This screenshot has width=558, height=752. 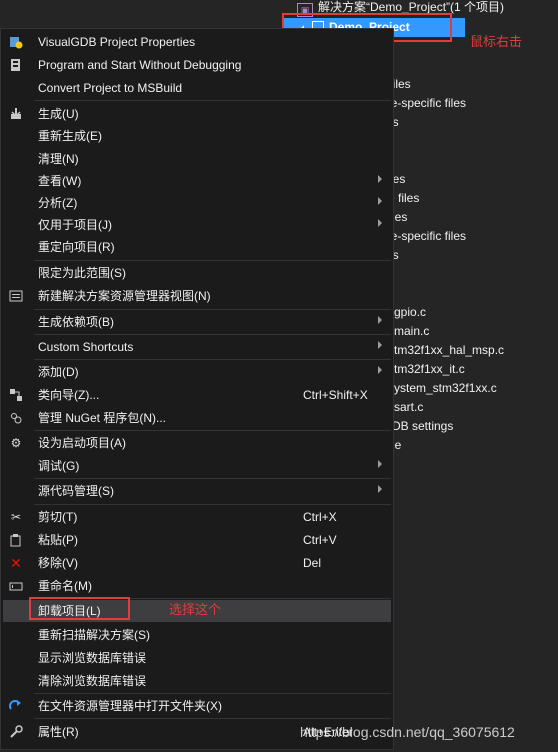 I want to click on menu-item-program-start: Program and Start Without Debugging, so click(x=197, y=65).